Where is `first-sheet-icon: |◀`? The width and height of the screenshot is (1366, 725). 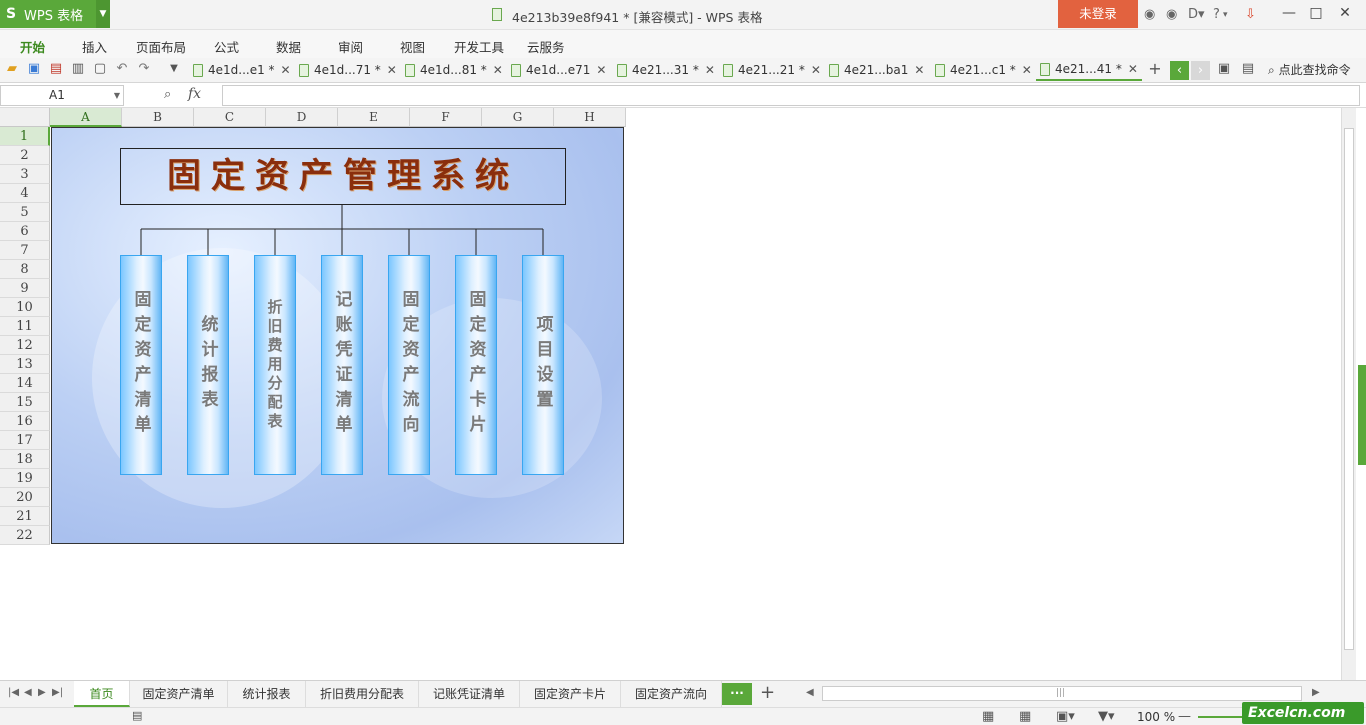 first-sheet-icon: |◀ is located at coordinates (13, 692).